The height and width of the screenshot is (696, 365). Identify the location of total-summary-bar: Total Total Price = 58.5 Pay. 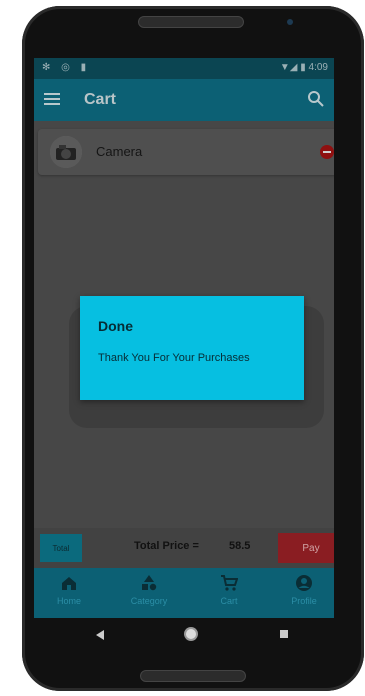
(184, 548).